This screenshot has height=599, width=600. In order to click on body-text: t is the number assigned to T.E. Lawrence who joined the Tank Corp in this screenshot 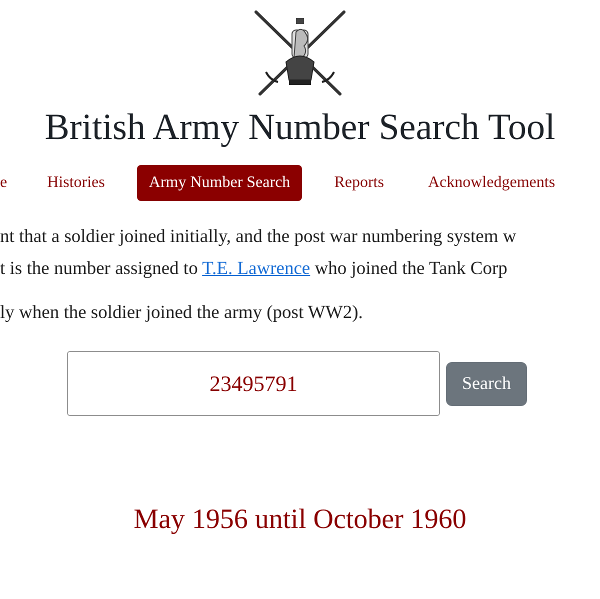, I will do `click(254, 269)`.